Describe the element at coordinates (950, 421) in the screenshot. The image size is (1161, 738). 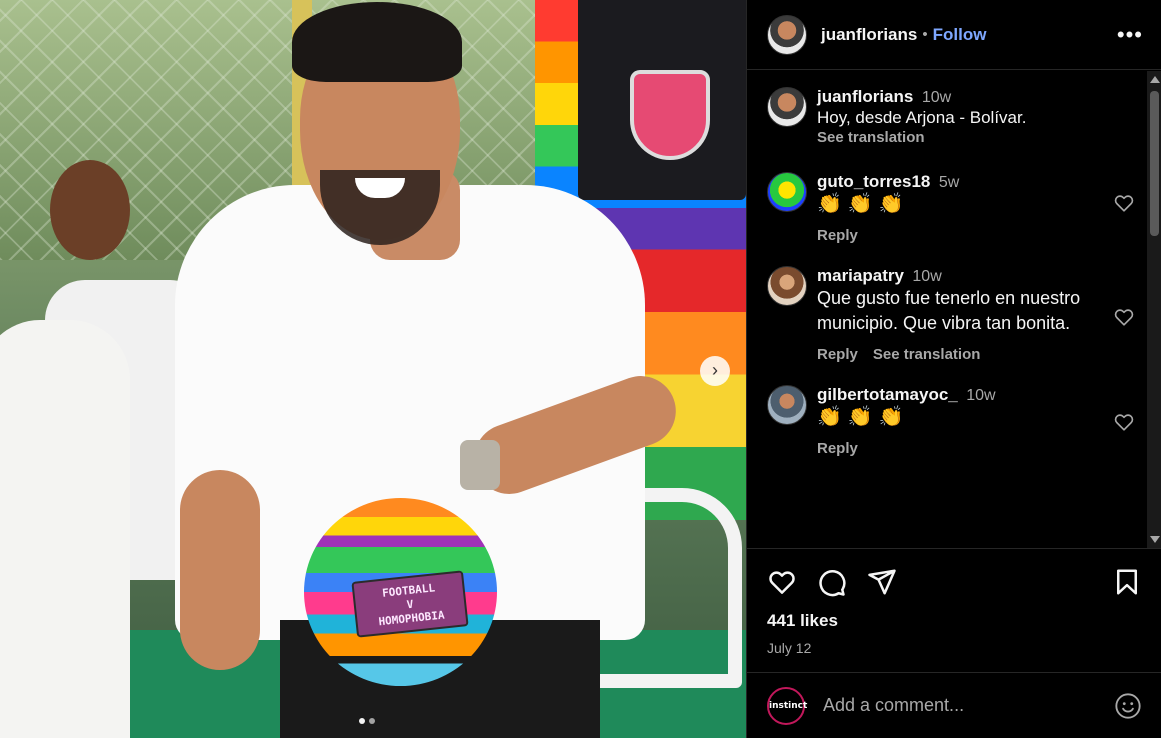
I see `comment-item: gilbertotamayoc_ 10w 👏👏👏 Reply` at that location.